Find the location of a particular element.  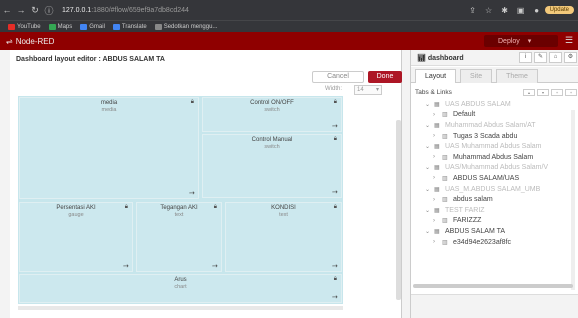

tree-tab-item: ⌄ ▦ UAS_M.ABDUS SALAM_UMB is located at coordinates (494, 189).